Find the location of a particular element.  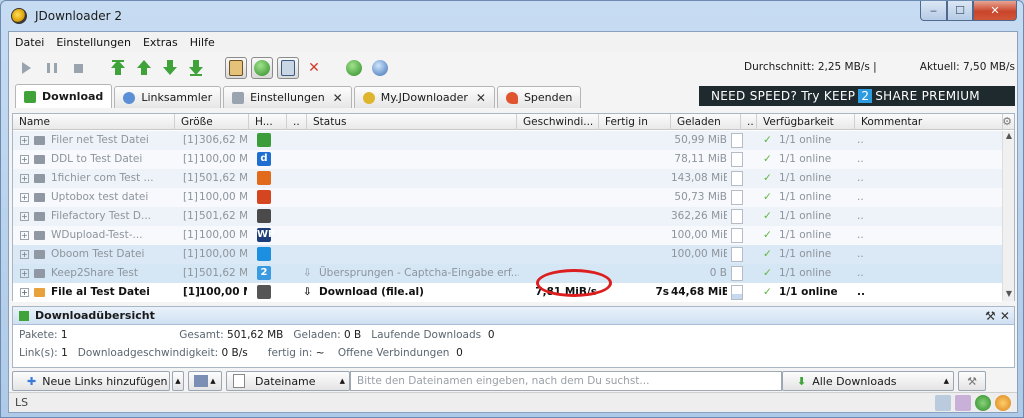

row-loaded: 78,11 MiB is located at coordinates (700, 159).